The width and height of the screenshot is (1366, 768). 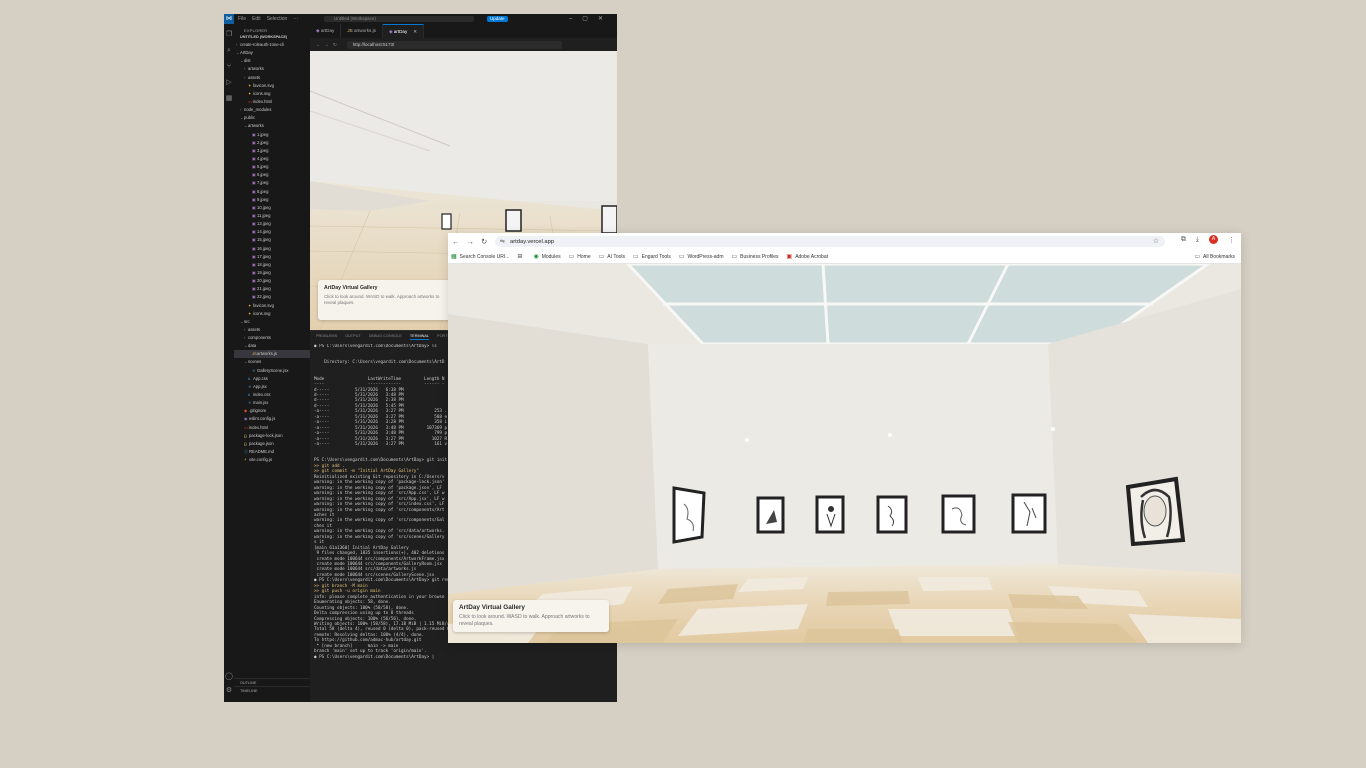 What do you see at coordinates (272, 143) in the screenshot?
I see `tree-file: ▣2.jpeg` at bounding box center [272, 143].